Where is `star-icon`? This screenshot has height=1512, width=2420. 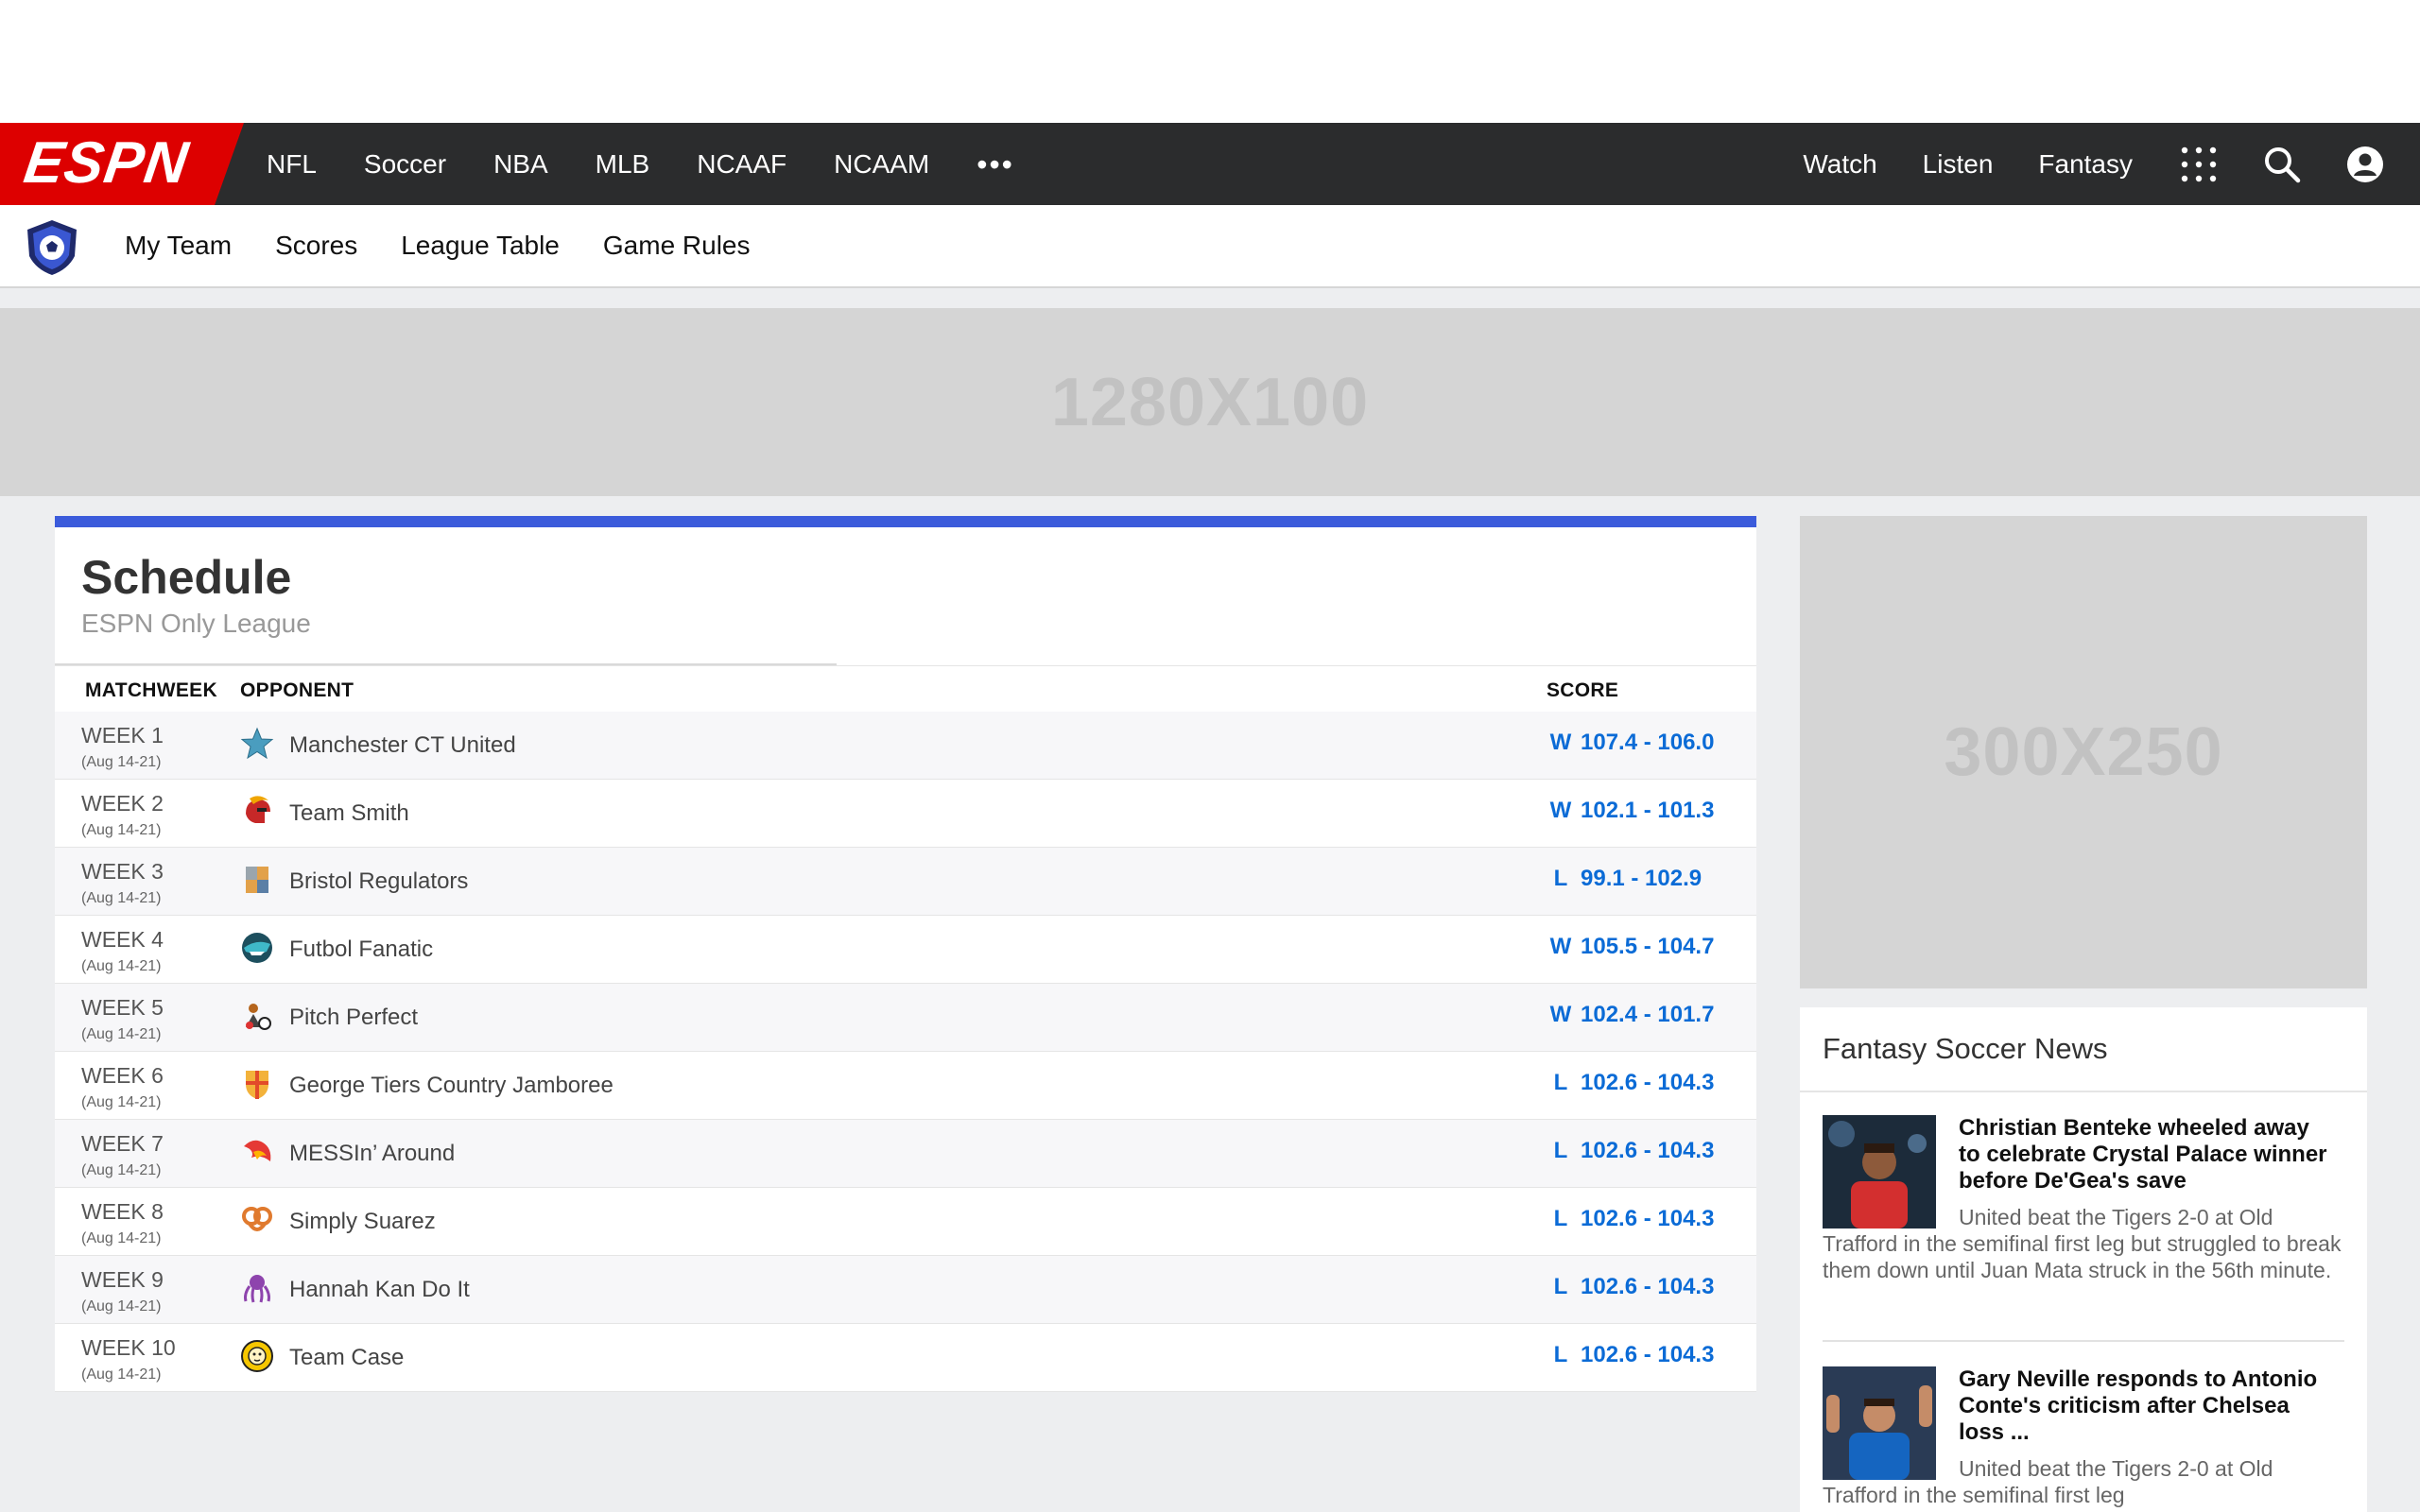 star-icon is located at coordinates (257, 744).